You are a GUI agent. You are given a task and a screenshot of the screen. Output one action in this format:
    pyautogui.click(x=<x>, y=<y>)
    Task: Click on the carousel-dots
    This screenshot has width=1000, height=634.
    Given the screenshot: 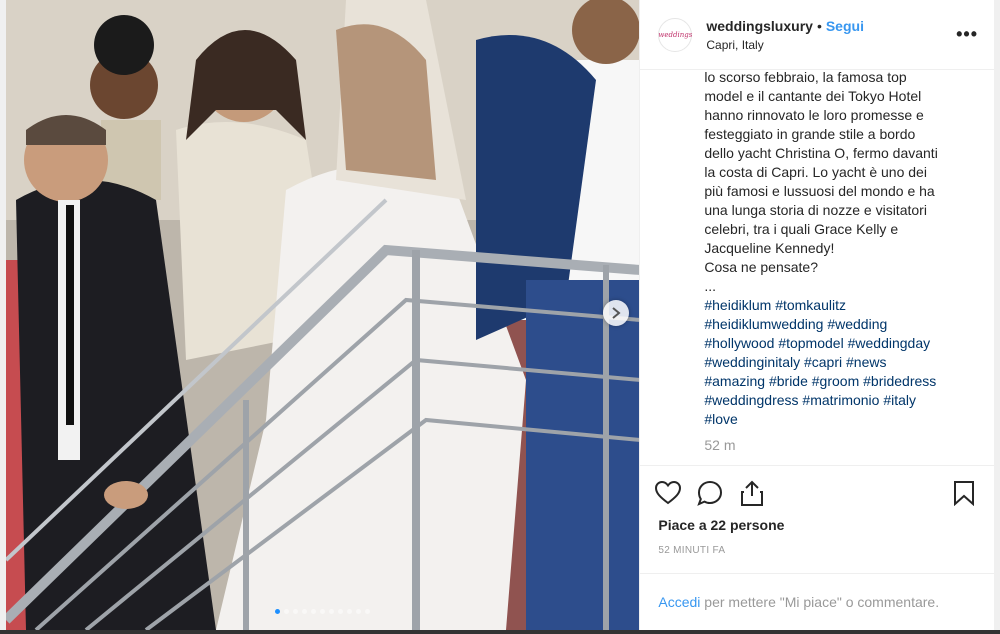 What is the action you would take?
    pyautogui.click(x=322, y=611)
    